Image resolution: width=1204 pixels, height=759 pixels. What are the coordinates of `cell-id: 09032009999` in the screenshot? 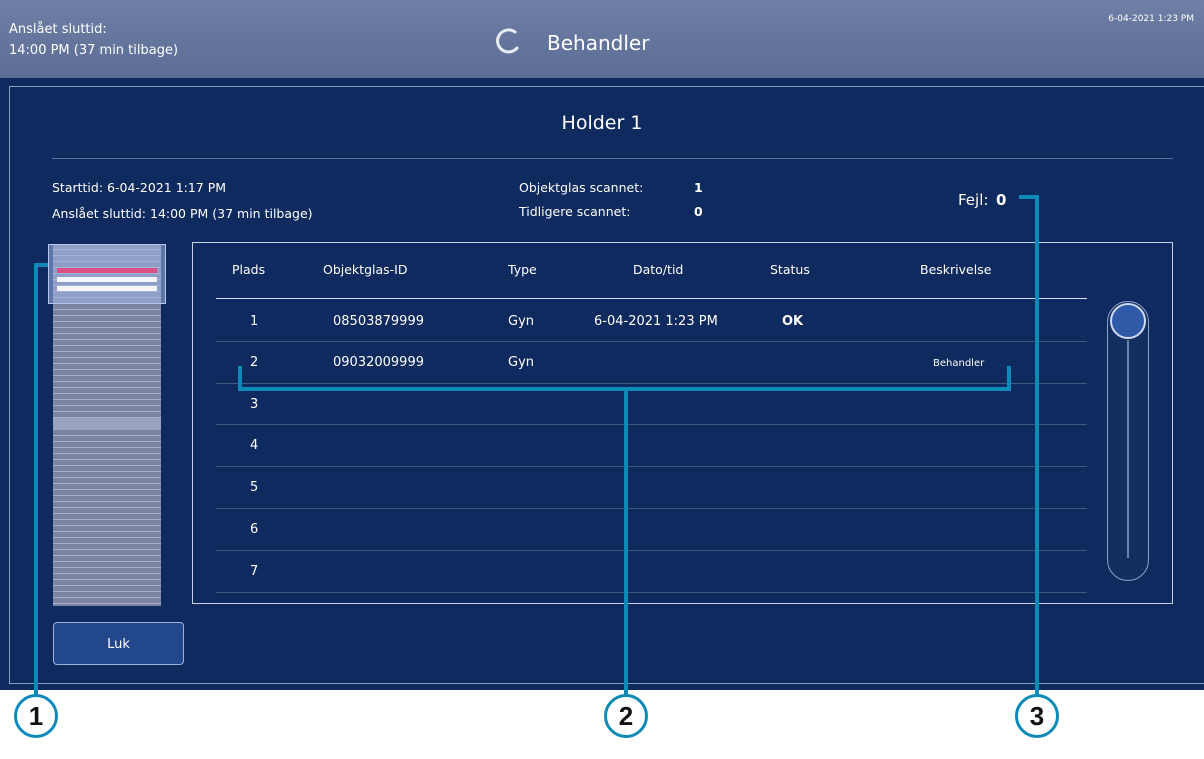 It's located at (378, 362).